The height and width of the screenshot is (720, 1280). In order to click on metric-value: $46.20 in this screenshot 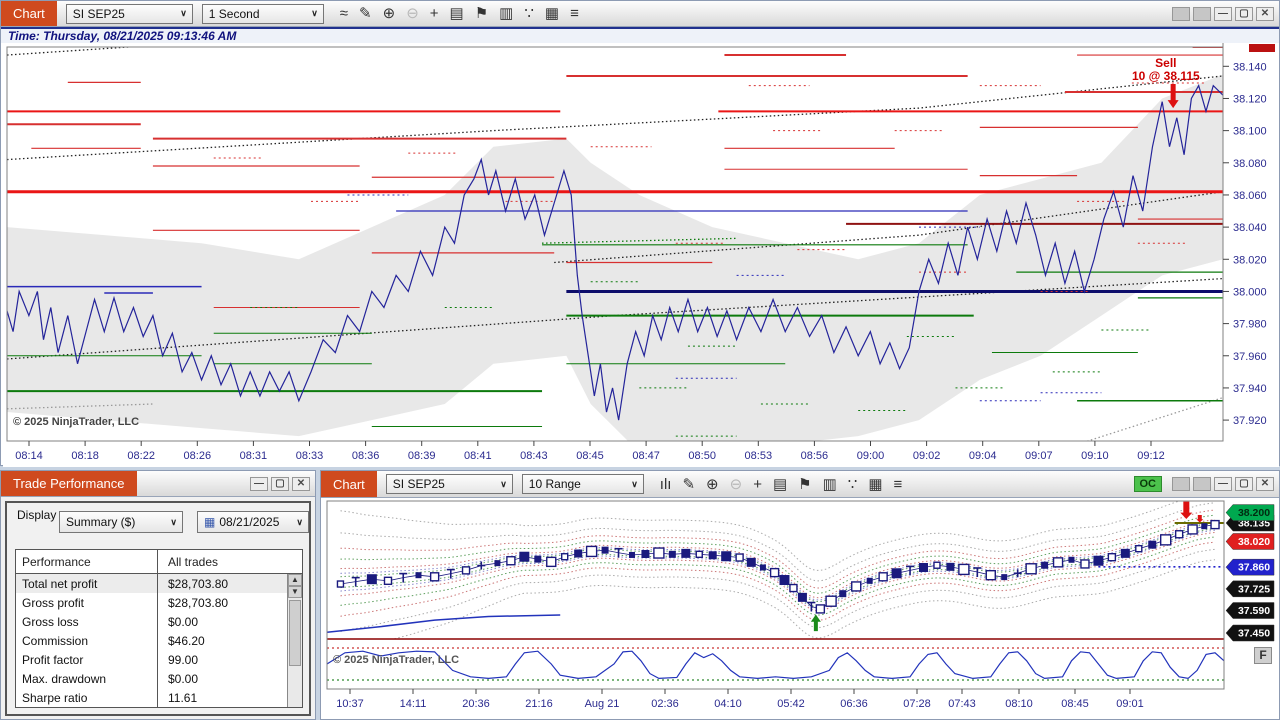, I will do `click(186, 640)`.